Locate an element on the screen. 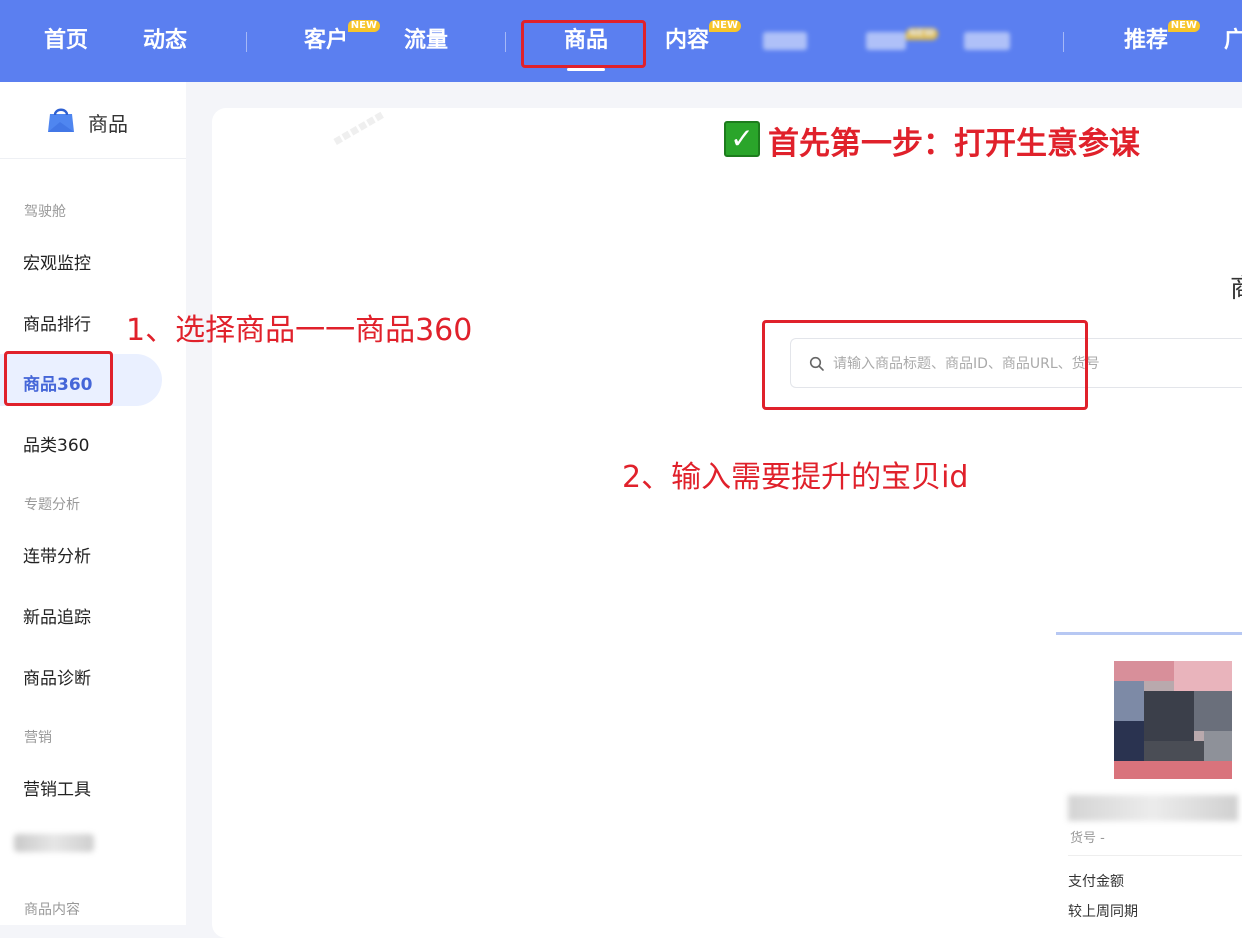 Image resolution: width=1242 pixels, height=938 pixels. product-thumbnail-obscured is located at coordinates (1173, 720).